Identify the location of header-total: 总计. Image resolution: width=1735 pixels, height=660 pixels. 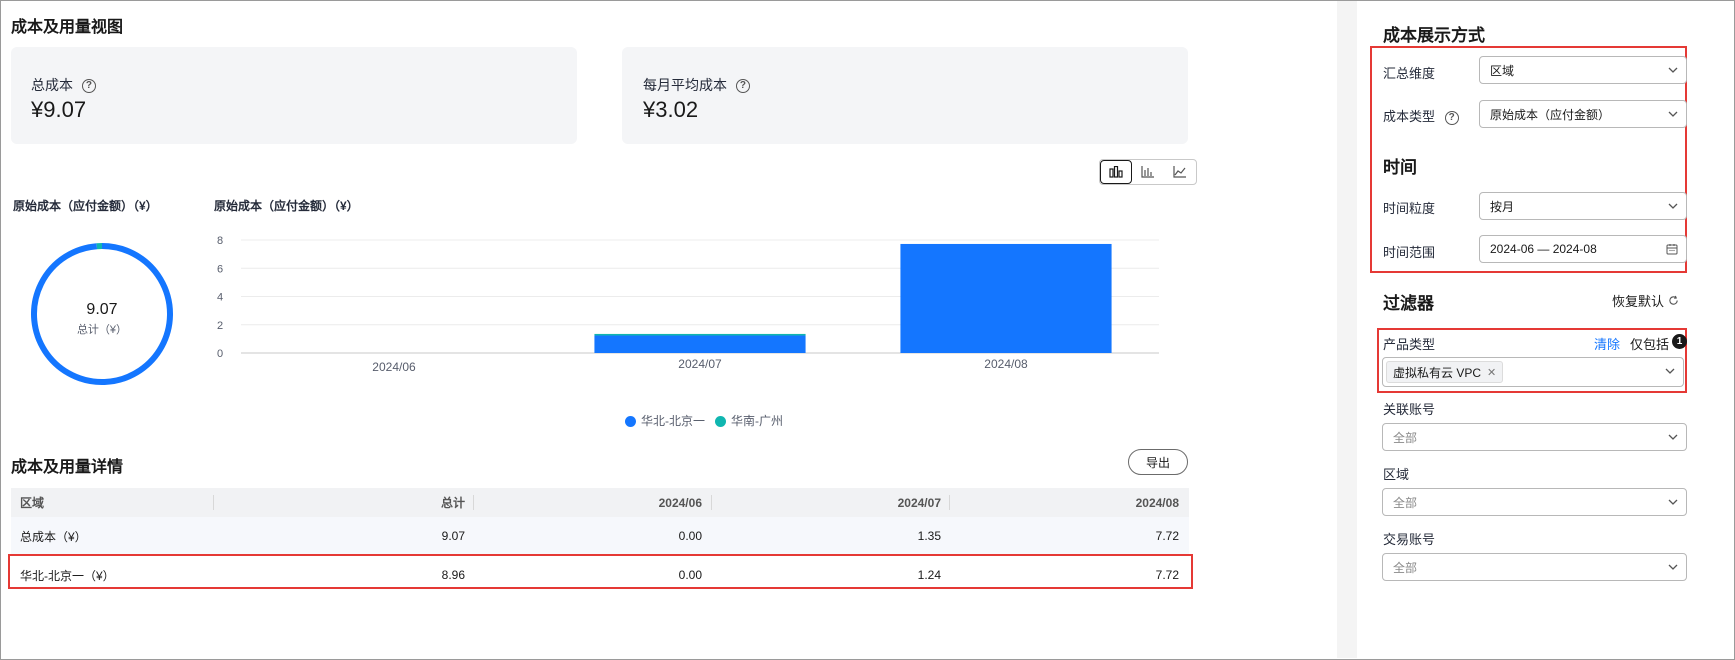
(452, 503).